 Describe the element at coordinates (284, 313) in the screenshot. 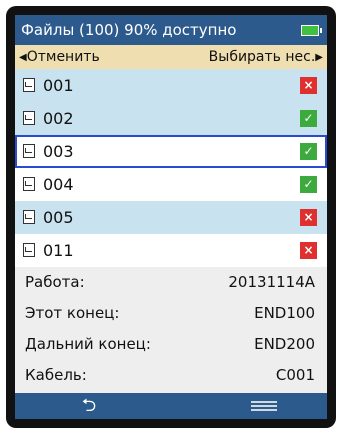

I see `detail-value: END100` at that location.